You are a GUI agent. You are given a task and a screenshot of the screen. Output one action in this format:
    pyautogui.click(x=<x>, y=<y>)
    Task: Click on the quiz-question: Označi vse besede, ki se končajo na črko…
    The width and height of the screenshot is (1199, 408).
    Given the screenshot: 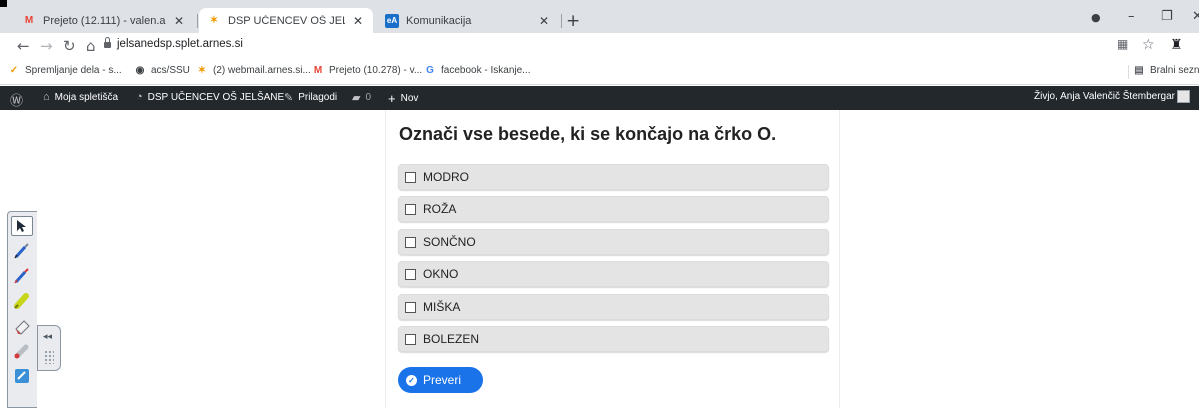 What is the action you would take?
    pyautogui.click(x=588, y=134)
    